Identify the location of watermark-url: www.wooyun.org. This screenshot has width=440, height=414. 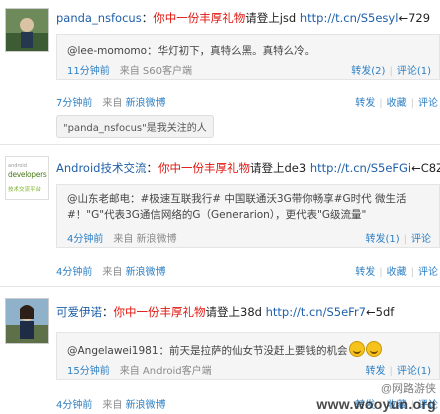
(376, 404).